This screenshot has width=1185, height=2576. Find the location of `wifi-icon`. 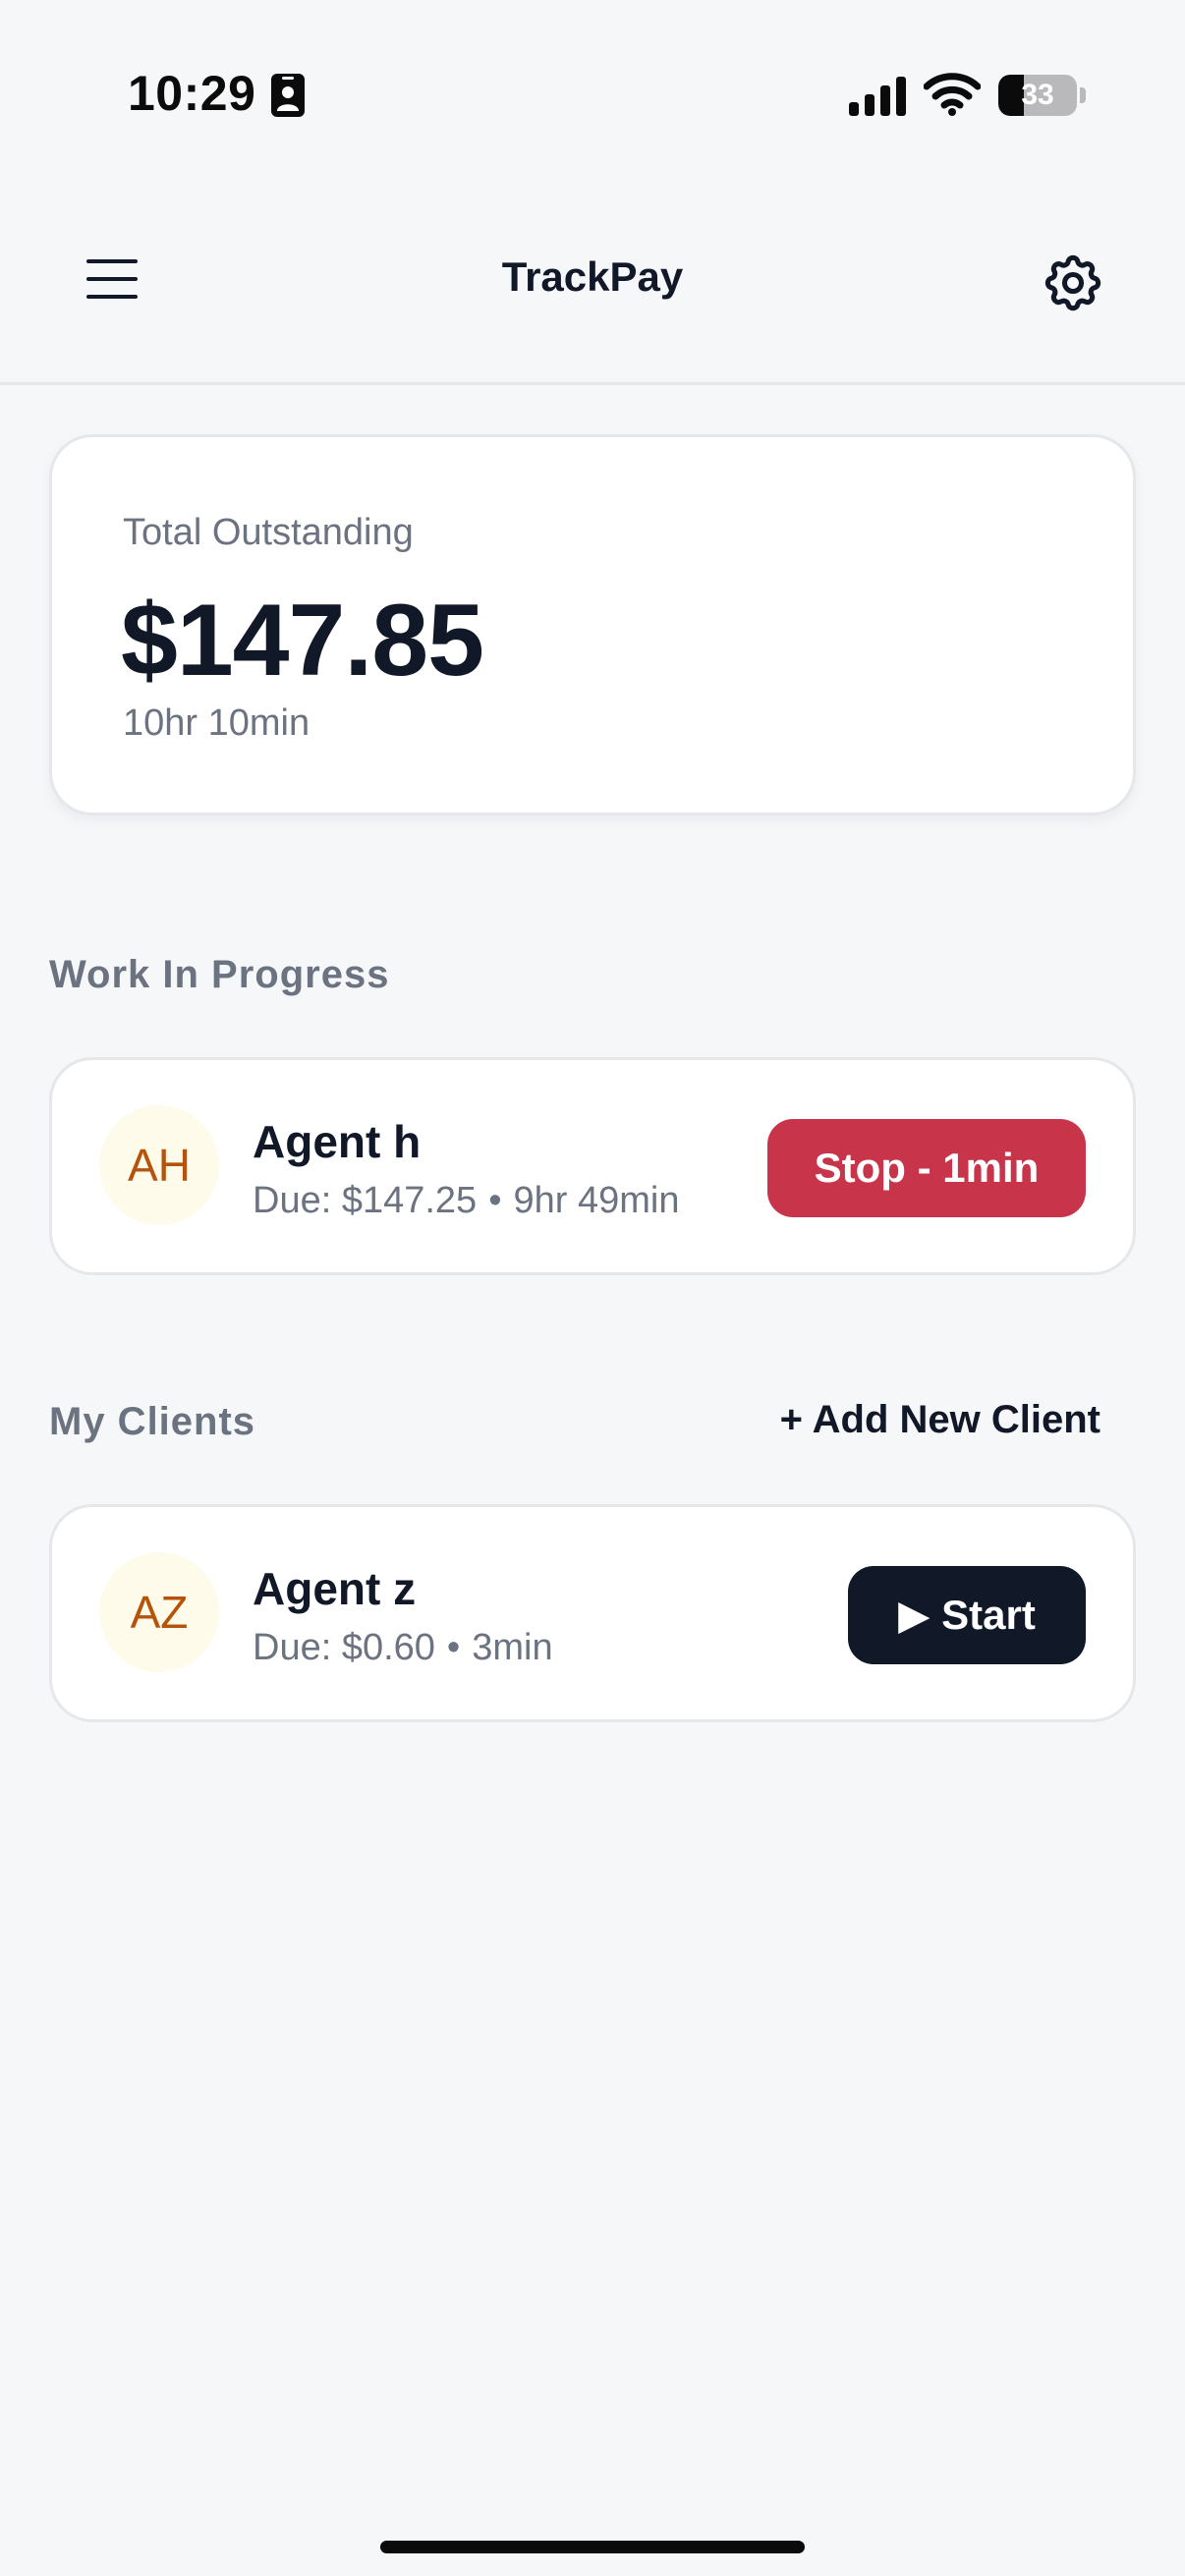

wifi-icon is located at coordinates (953, 94).